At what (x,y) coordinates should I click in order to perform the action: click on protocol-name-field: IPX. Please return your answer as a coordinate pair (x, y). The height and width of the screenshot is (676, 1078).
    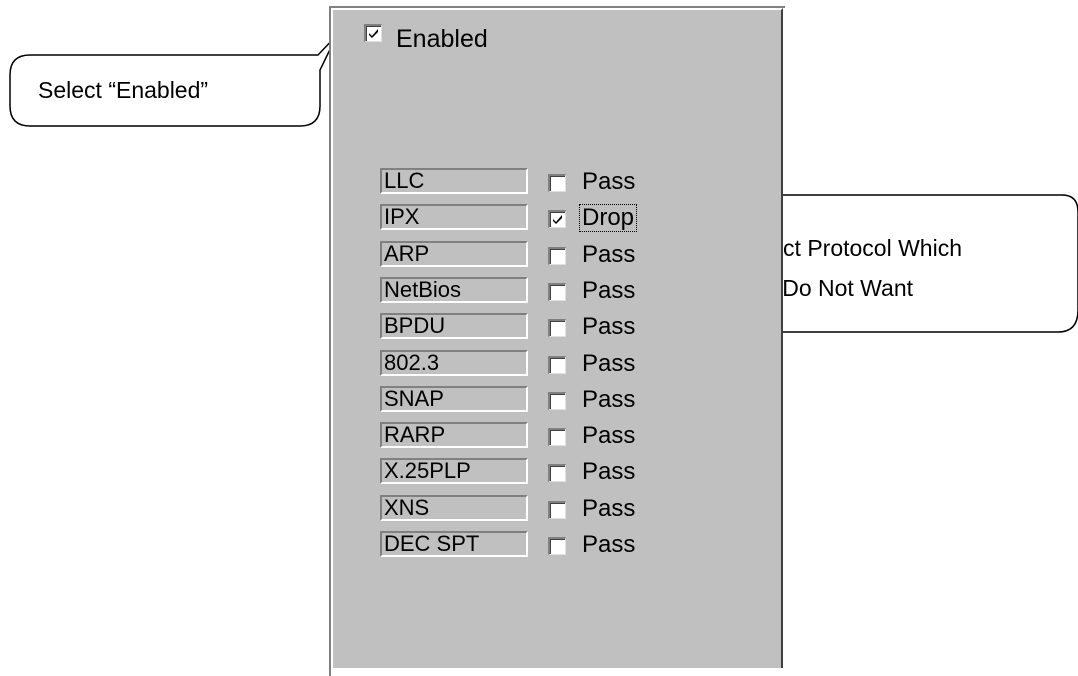
    Looking at the image, I should click on (454, 217).